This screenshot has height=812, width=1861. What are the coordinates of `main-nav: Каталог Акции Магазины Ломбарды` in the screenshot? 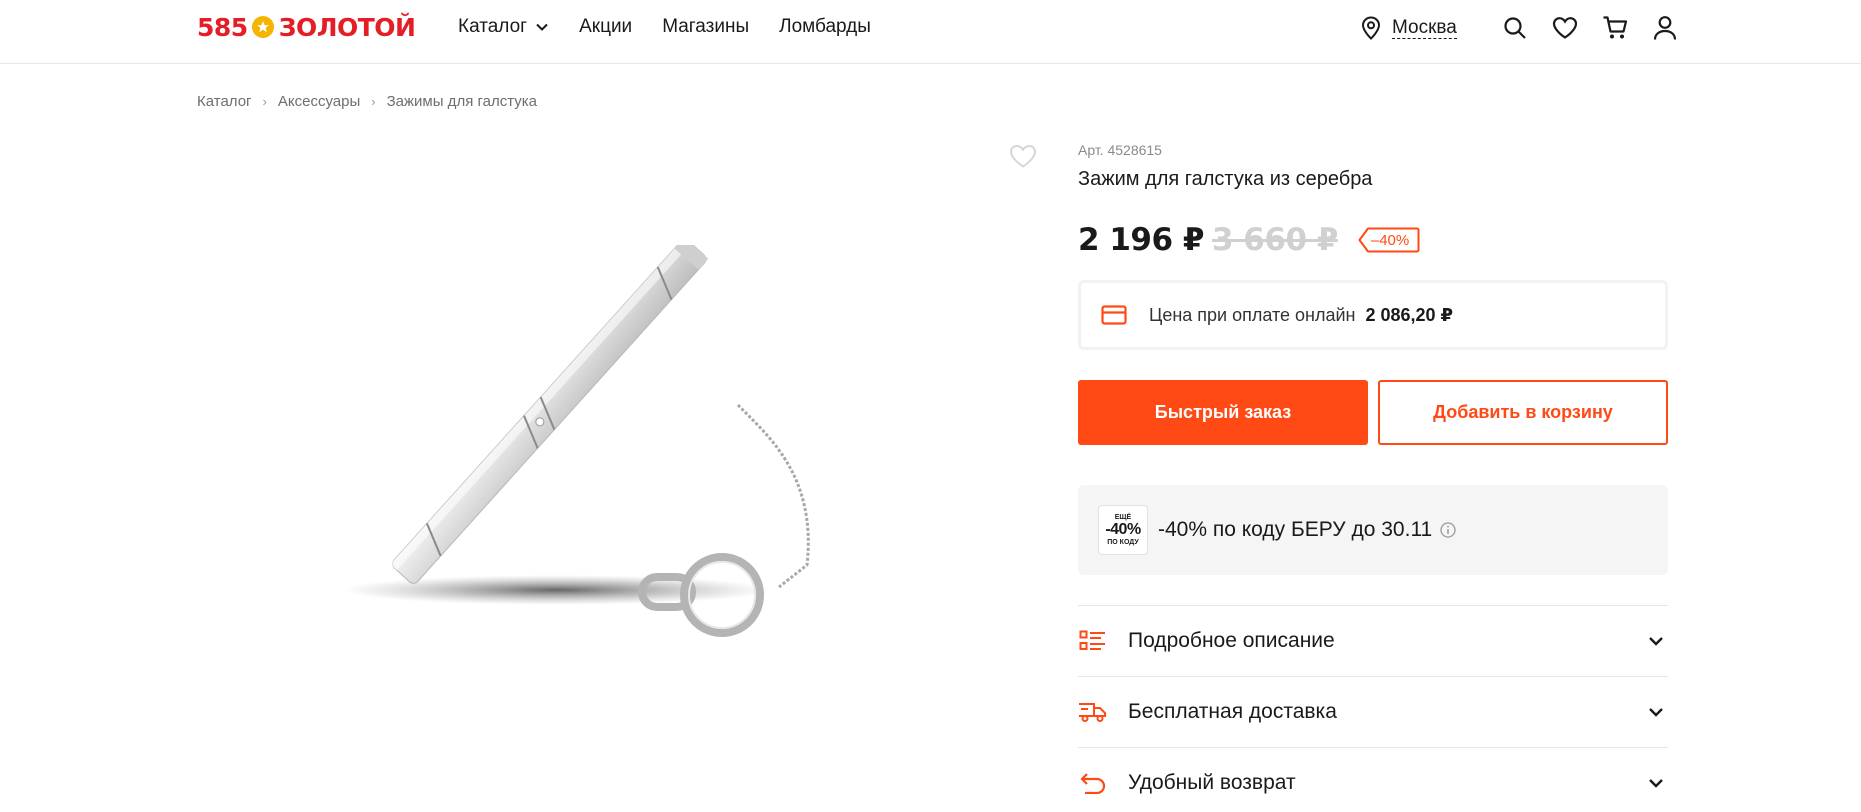 It's located at (679, 27).